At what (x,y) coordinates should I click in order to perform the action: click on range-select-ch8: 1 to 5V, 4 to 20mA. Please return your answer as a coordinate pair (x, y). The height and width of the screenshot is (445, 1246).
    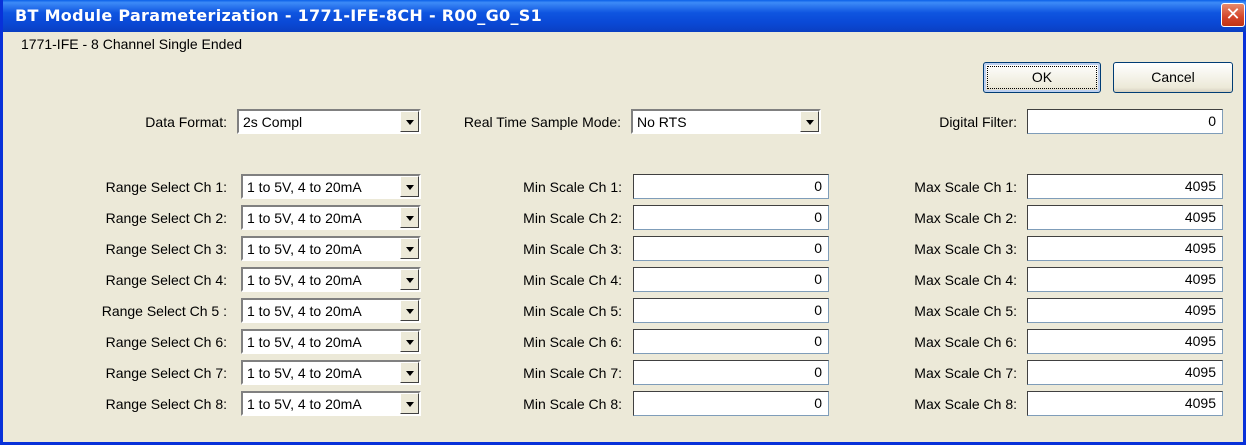
    Looking at the image, I should click on (331, 403).